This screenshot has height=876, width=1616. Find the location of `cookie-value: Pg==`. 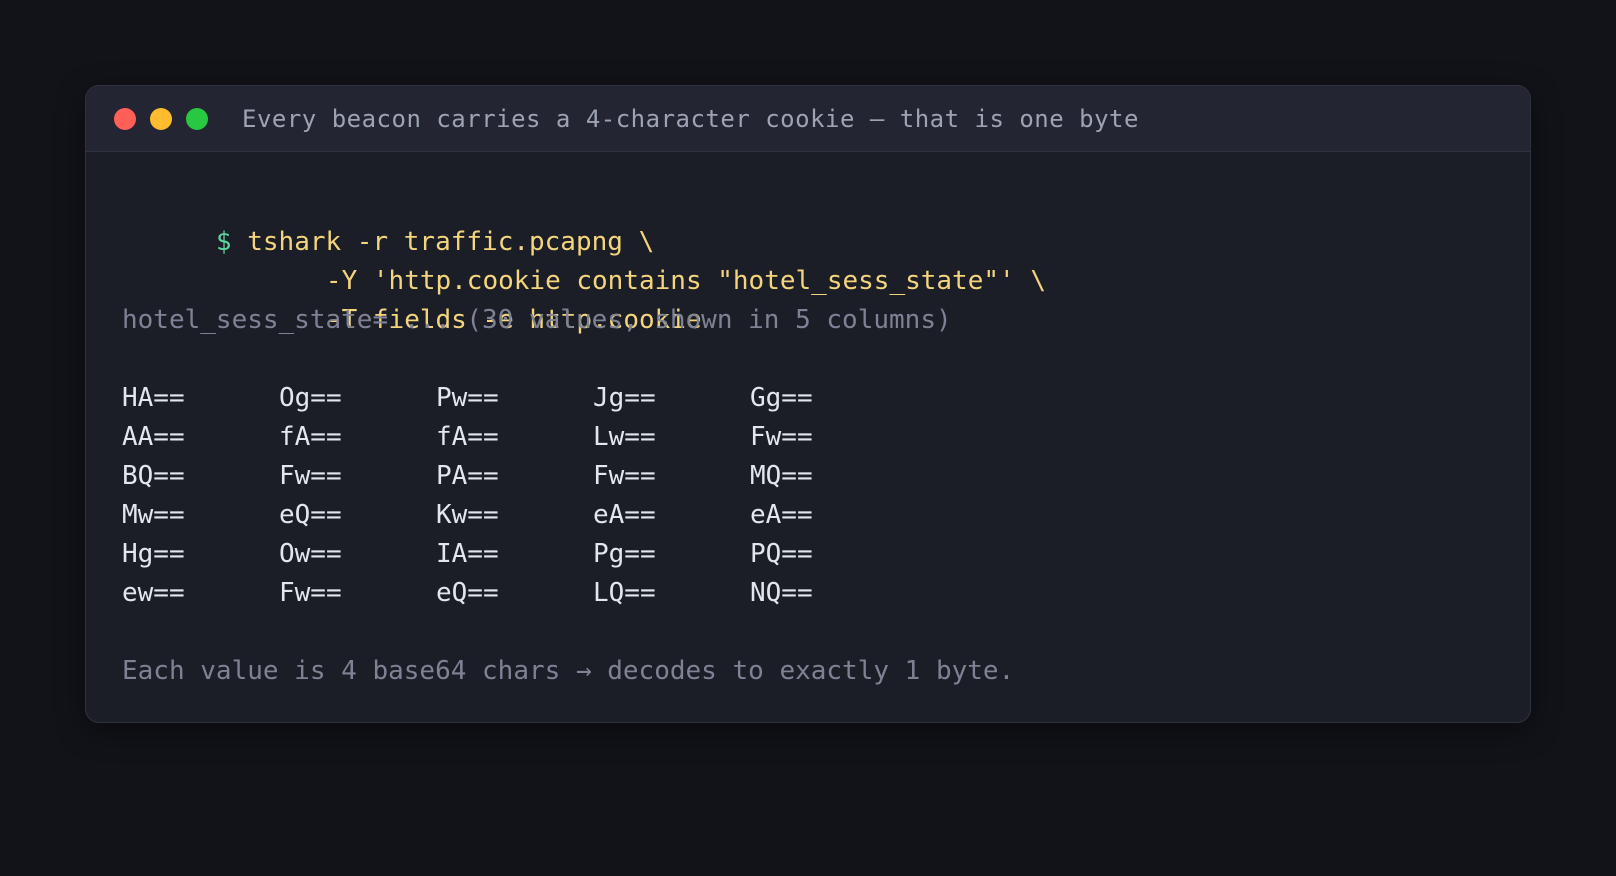

cookie-value: Pg== is located at coordinates (624, 554).